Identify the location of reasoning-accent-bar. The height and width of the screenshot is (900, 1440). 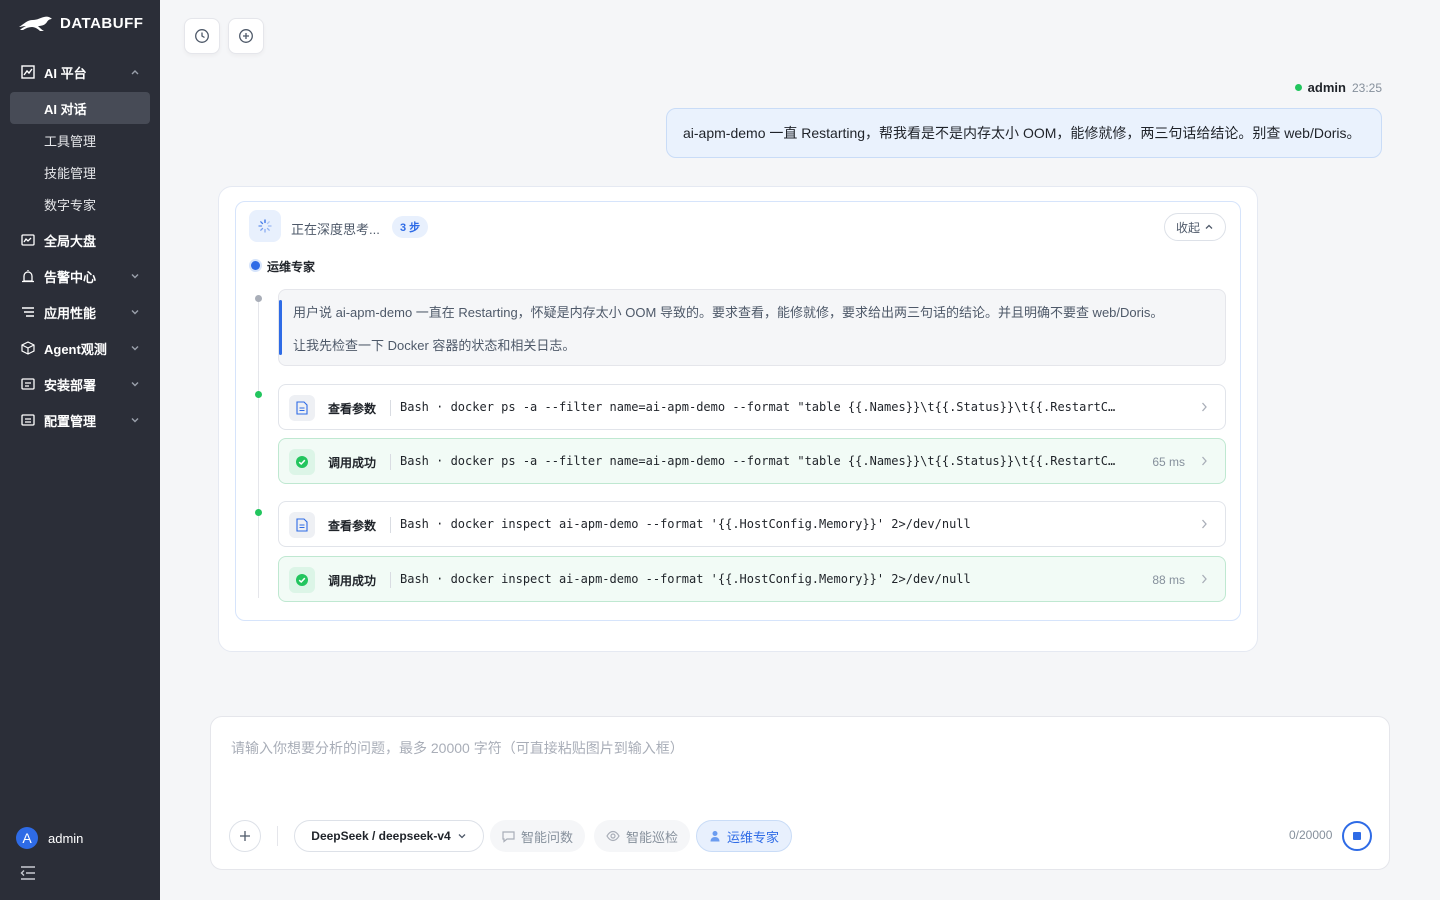
(280, 327).